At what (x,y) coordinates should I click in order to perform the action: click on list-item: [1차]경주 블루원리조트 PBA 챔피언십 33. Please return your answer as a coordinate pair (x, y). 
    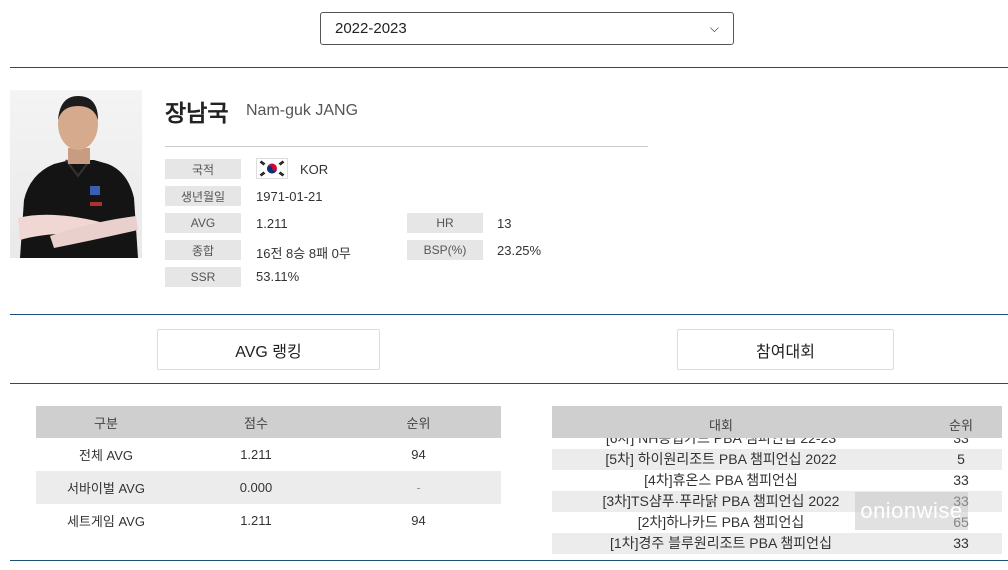
    Looking at the image, I should click on (777, 543).